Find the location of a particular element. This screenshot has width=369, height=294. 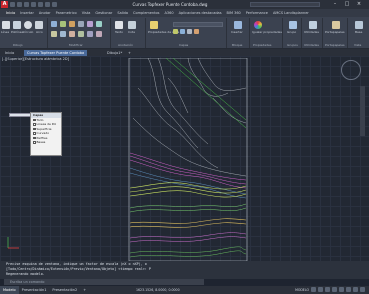

tab-modelo: Modelo is located at coordinates (9, 290).